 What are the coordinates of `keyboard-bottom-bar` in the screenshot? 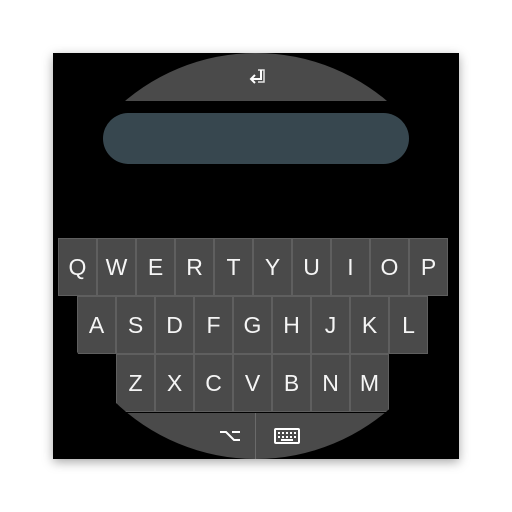 It's located at (256, 436).